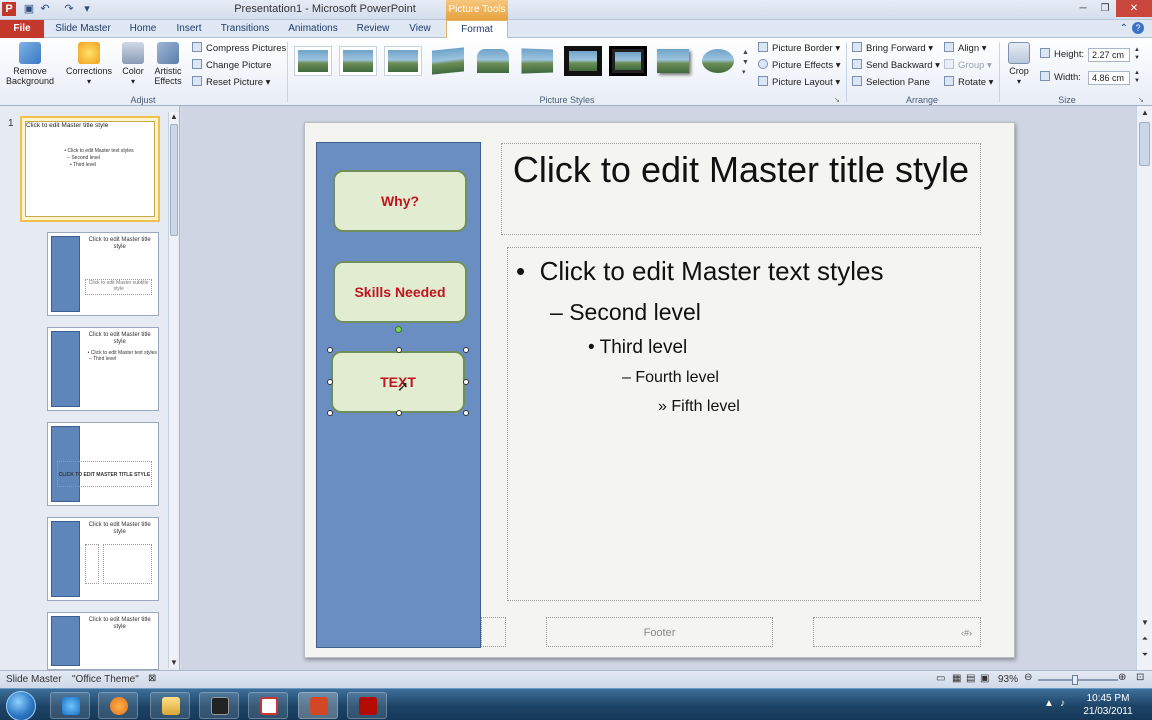 Image resolution: width=1152 pixels, height=720 pixels. Describe the element at coordinates (173, 390) in the screenshot. I see `thumbnail-scrollbar: ▲ ▼` at that location.